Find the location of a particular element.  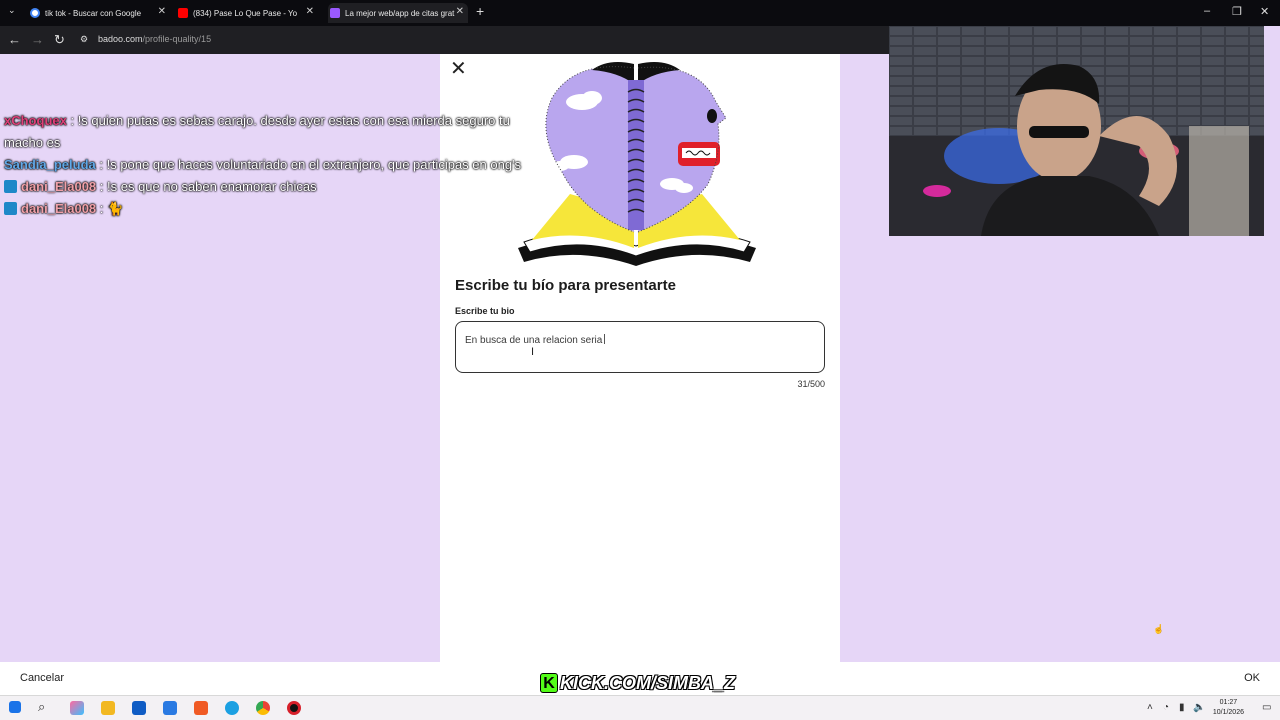

bio-textarea: En busca de una relacion seria I is located at coordinates (640, 347).